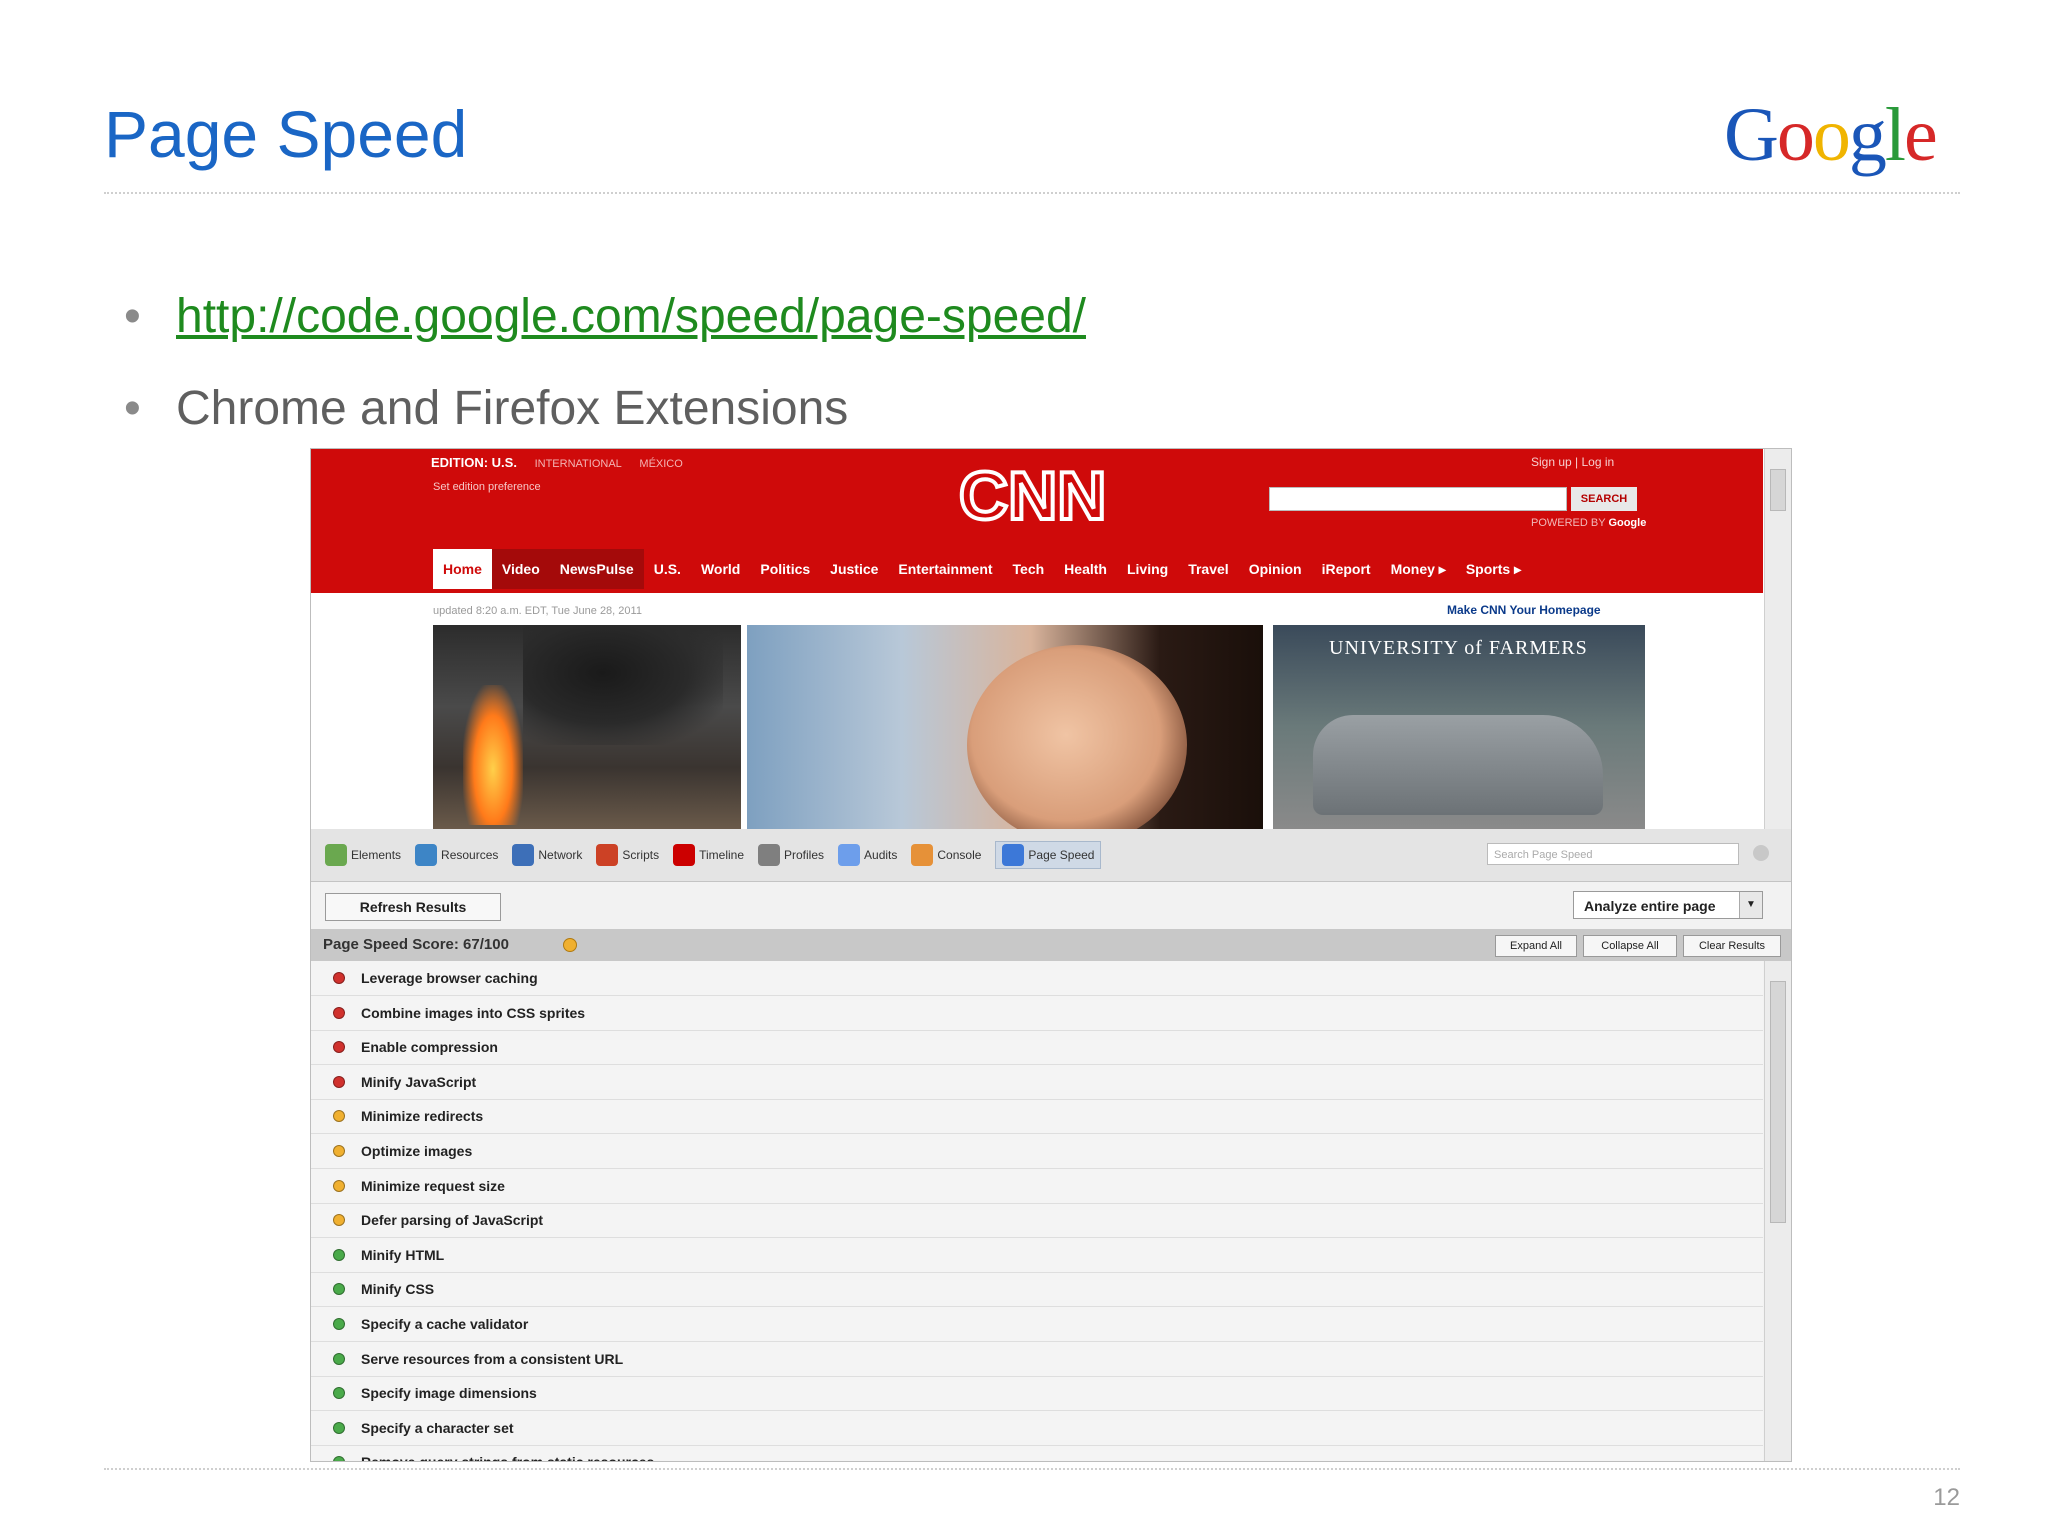 The image size is (2048, 1536). Describe the element at coordinates (959, 855) in the screenshot. I see `devtools-tab-label: Console` at that location.